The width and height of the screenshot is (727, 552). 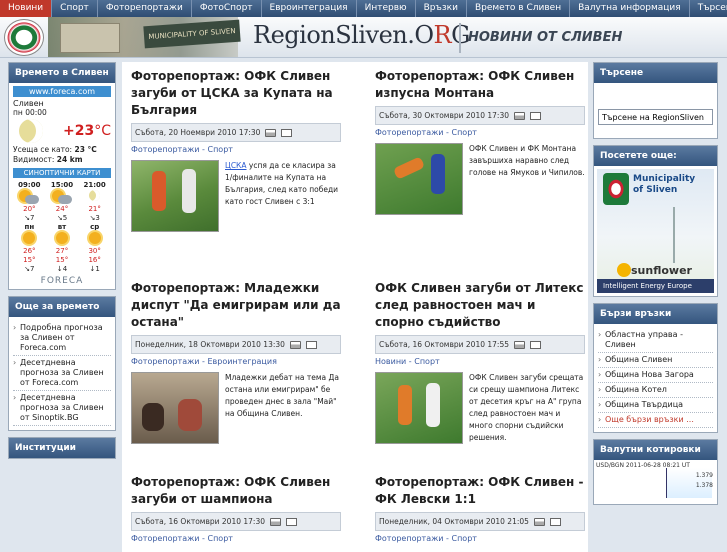 I want to click on article-inline-link: ЦСКА, so click(x=236, y=165).